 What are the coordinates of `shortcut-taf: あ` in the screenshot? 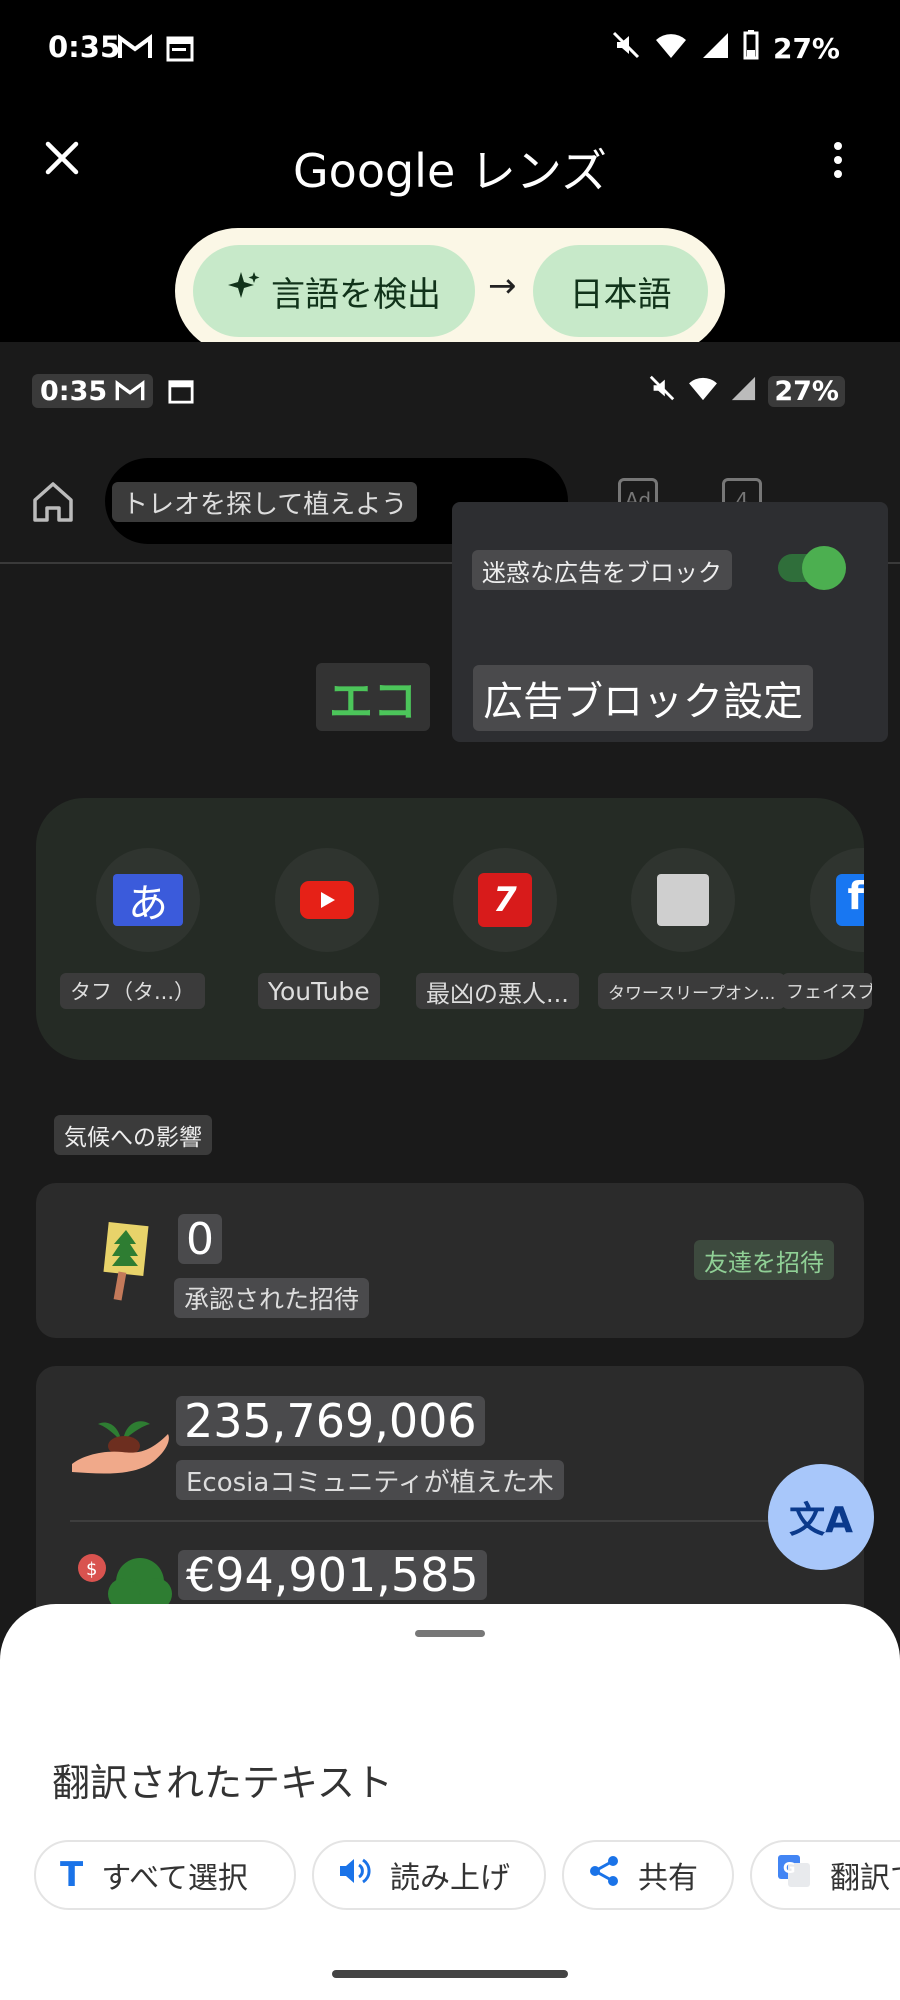 It's located at (148, 900).